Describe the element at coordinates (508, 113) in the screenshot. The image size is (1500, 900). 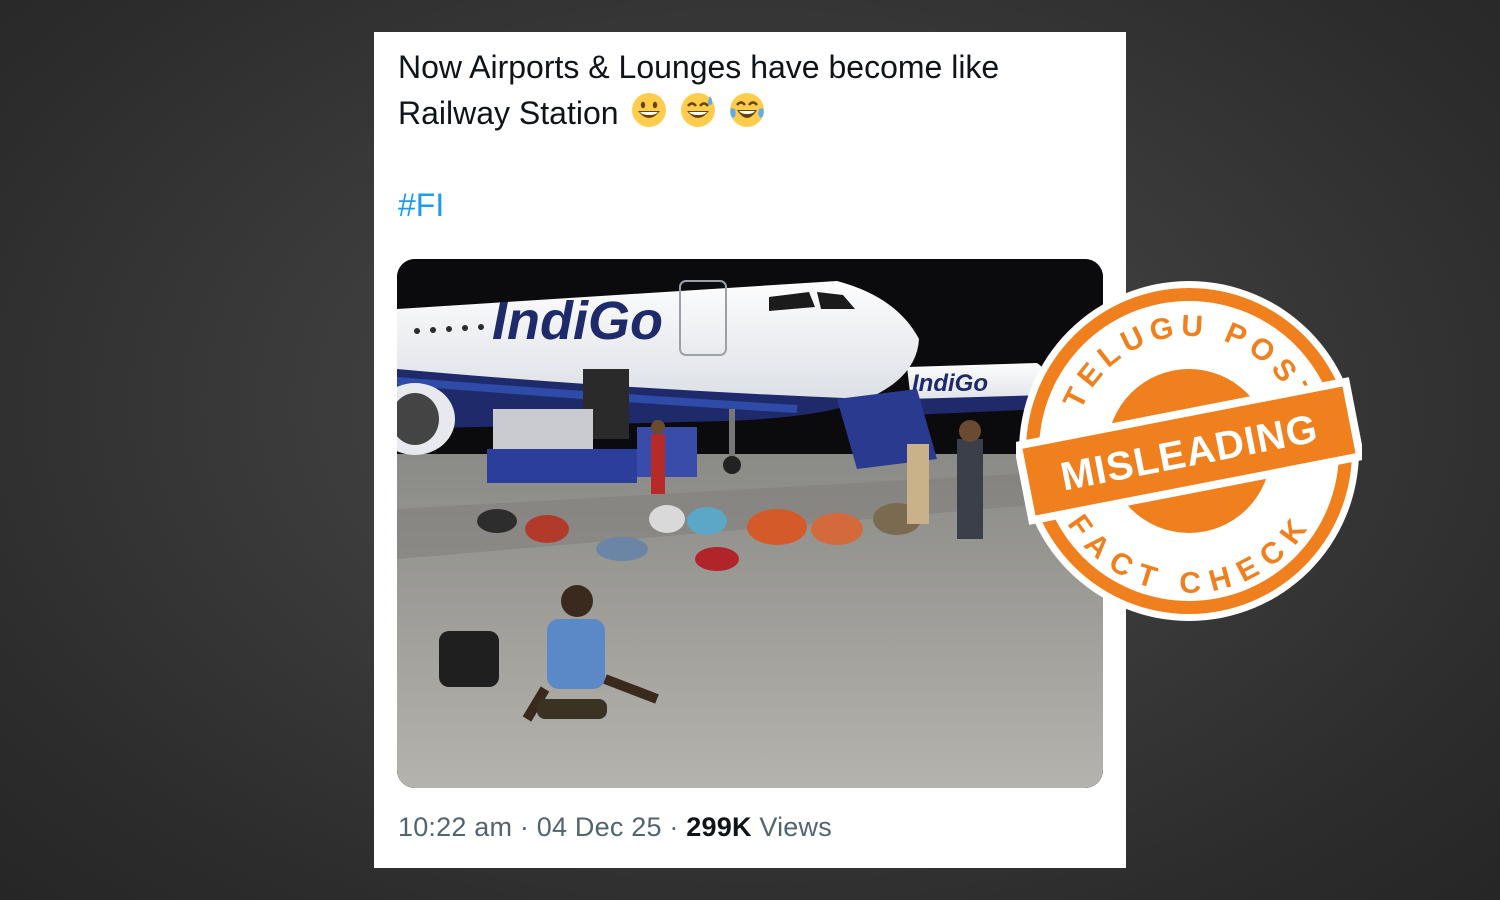
I see `tweet-text-line-2-text: Railway Station` at that location.